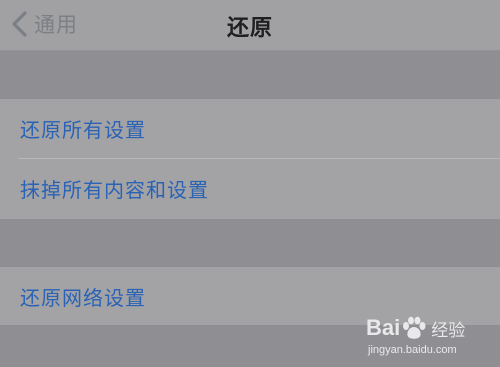 This screenshot has height=367, width=500. What do you see at coordinates (83, 130) in the screenshot?
I see `reset-all-settings-label: 还原所有设置` at bounding box center [83, 130].